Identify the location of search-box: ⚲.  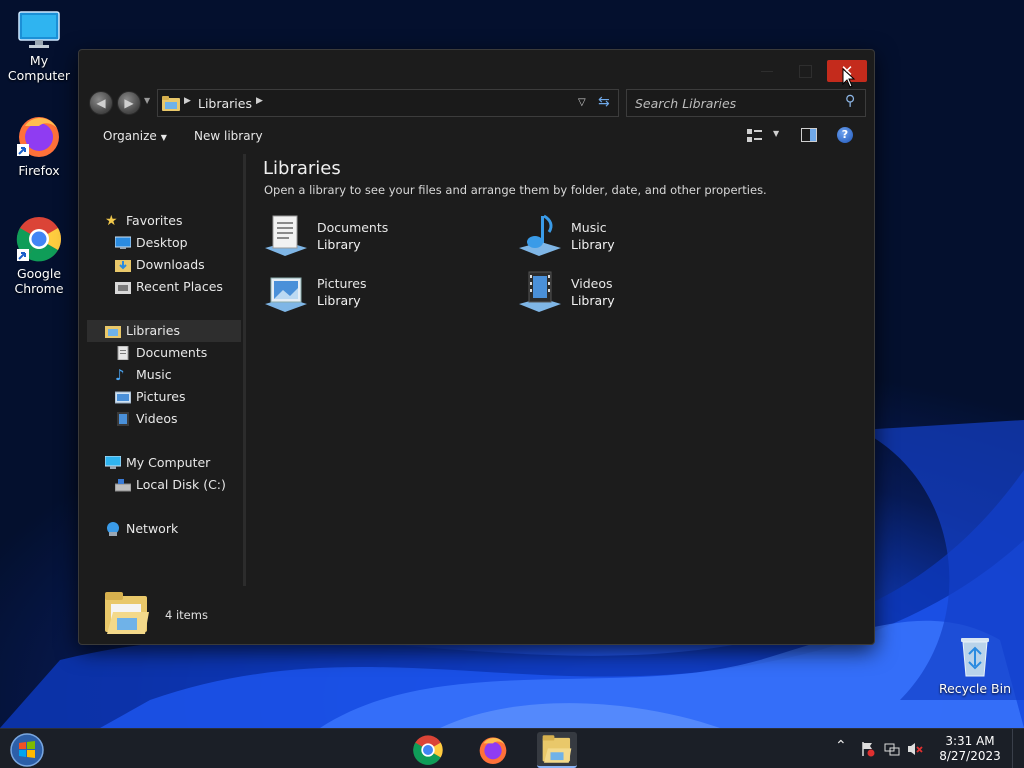
(746, 103).